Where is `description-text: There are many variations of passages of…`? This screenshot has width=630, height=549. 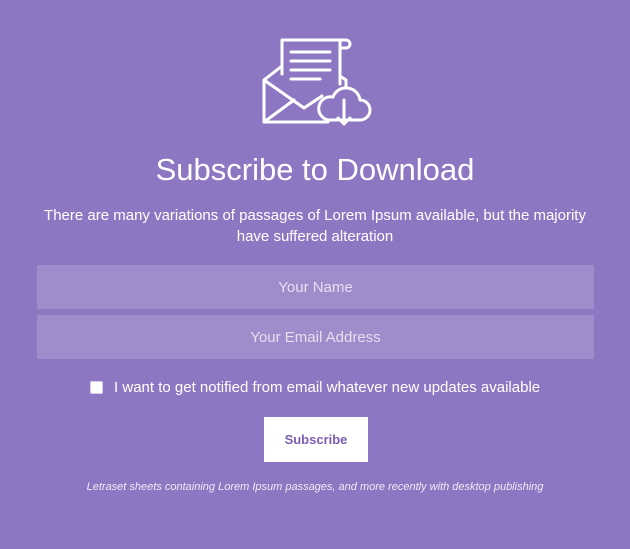 description-text: There are many variations of passages of… is located at coordinates (315, 226).